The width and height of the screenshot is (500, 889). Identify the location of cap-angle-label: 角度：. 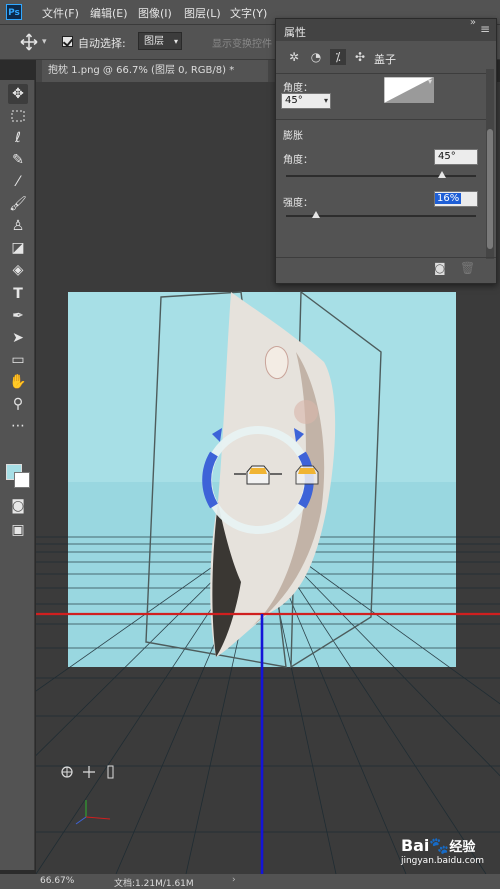
(298, 88).